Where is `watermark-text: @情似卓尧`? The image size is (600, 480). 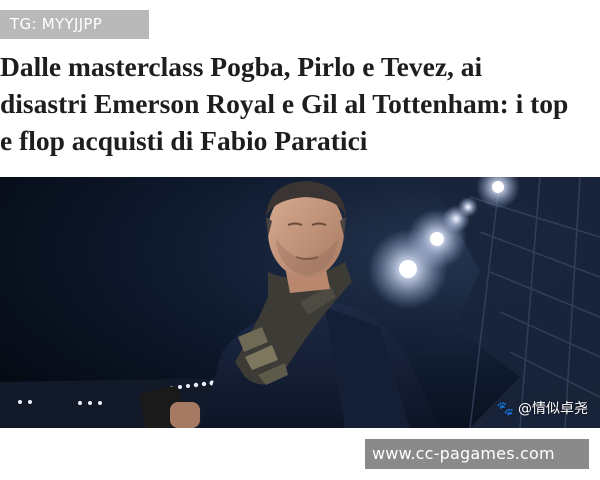
watermark-text: @情似卓尧 is located at coordinates (553, 409).